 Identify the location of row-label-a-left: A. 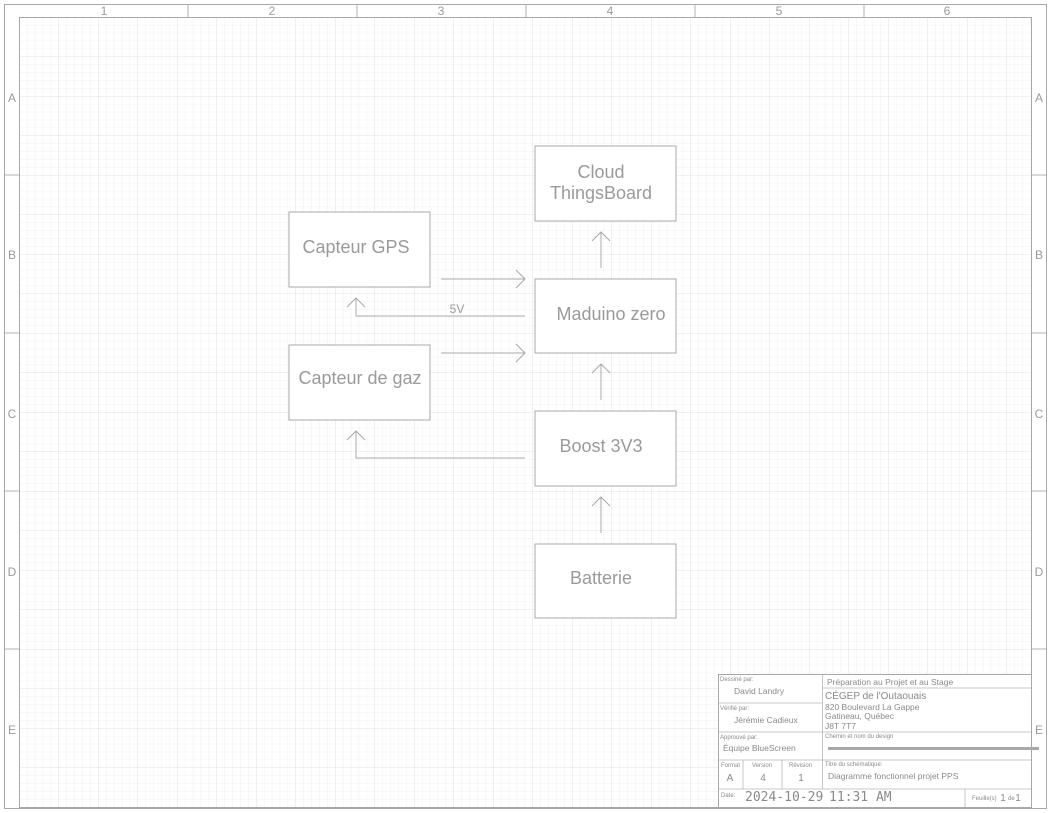
(12, 98).